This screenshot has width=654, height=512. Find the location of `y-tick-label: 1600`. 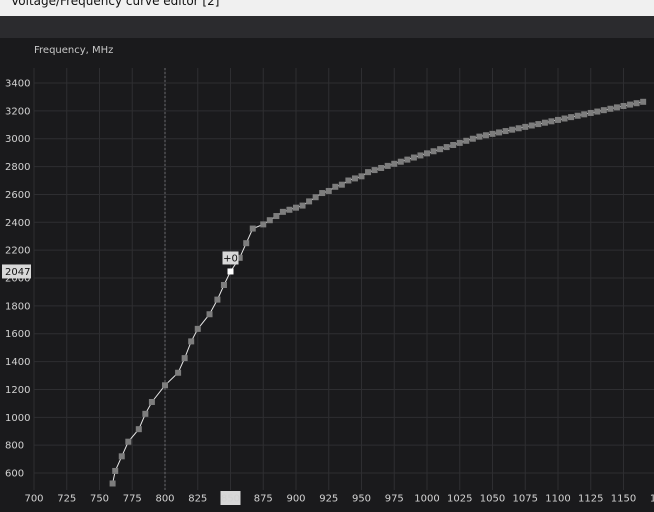

y-tick-label: 1600 is located at coordinates (17, 334).